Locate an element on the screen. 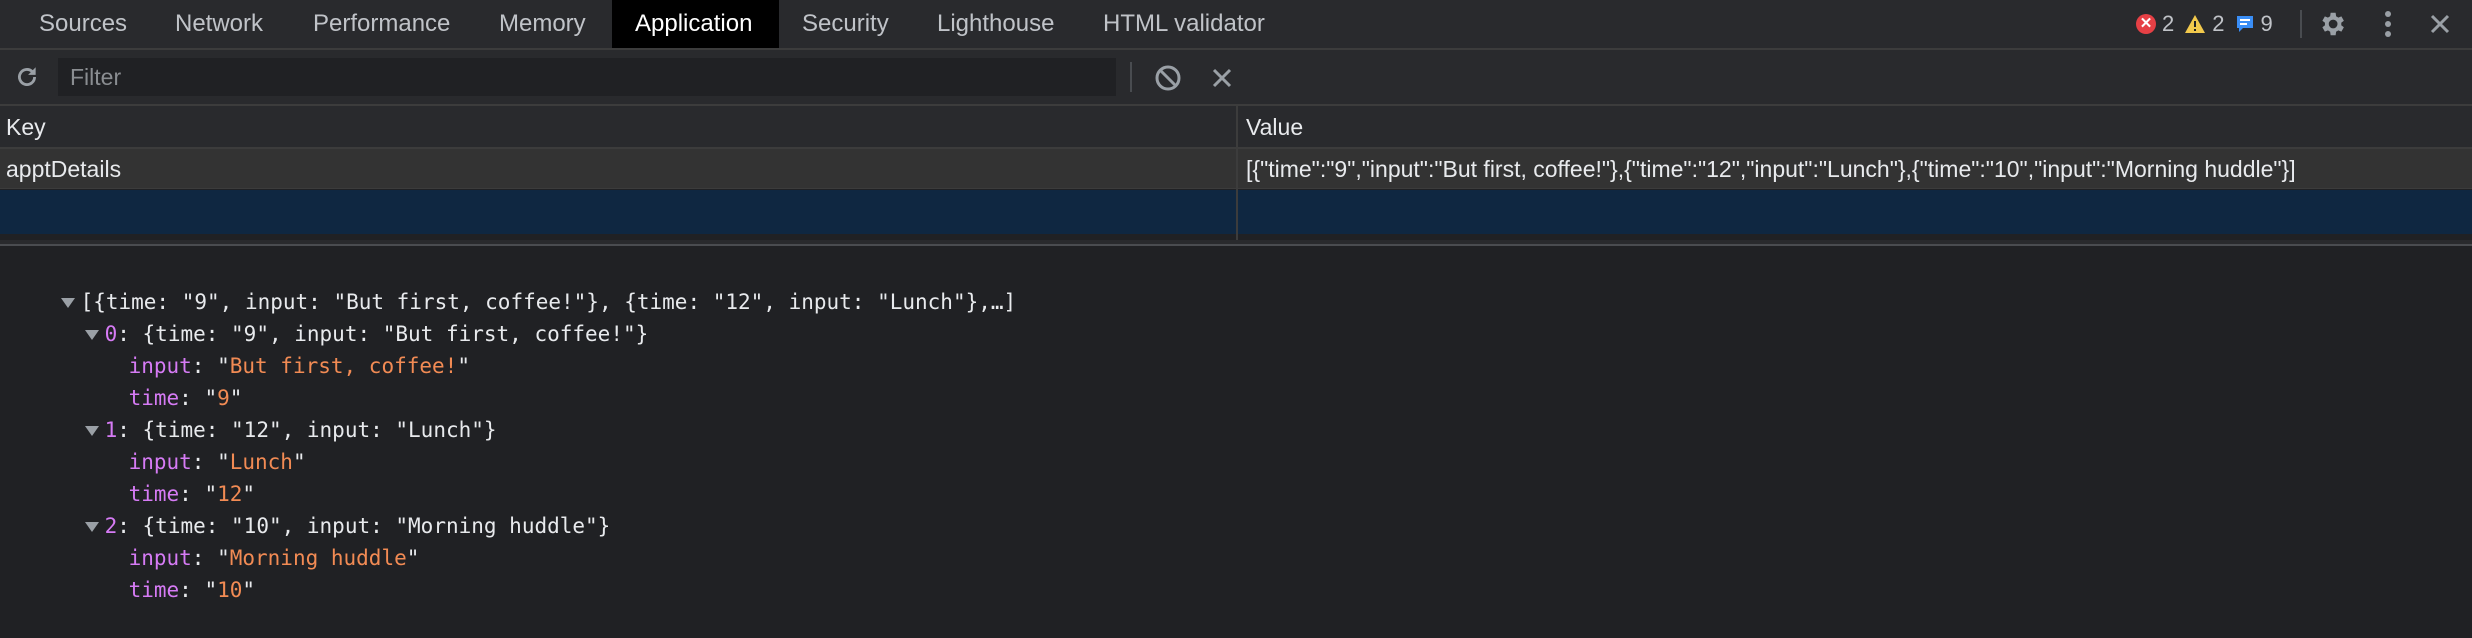  more-vertical-icon is located at coordinates (2388, 24).